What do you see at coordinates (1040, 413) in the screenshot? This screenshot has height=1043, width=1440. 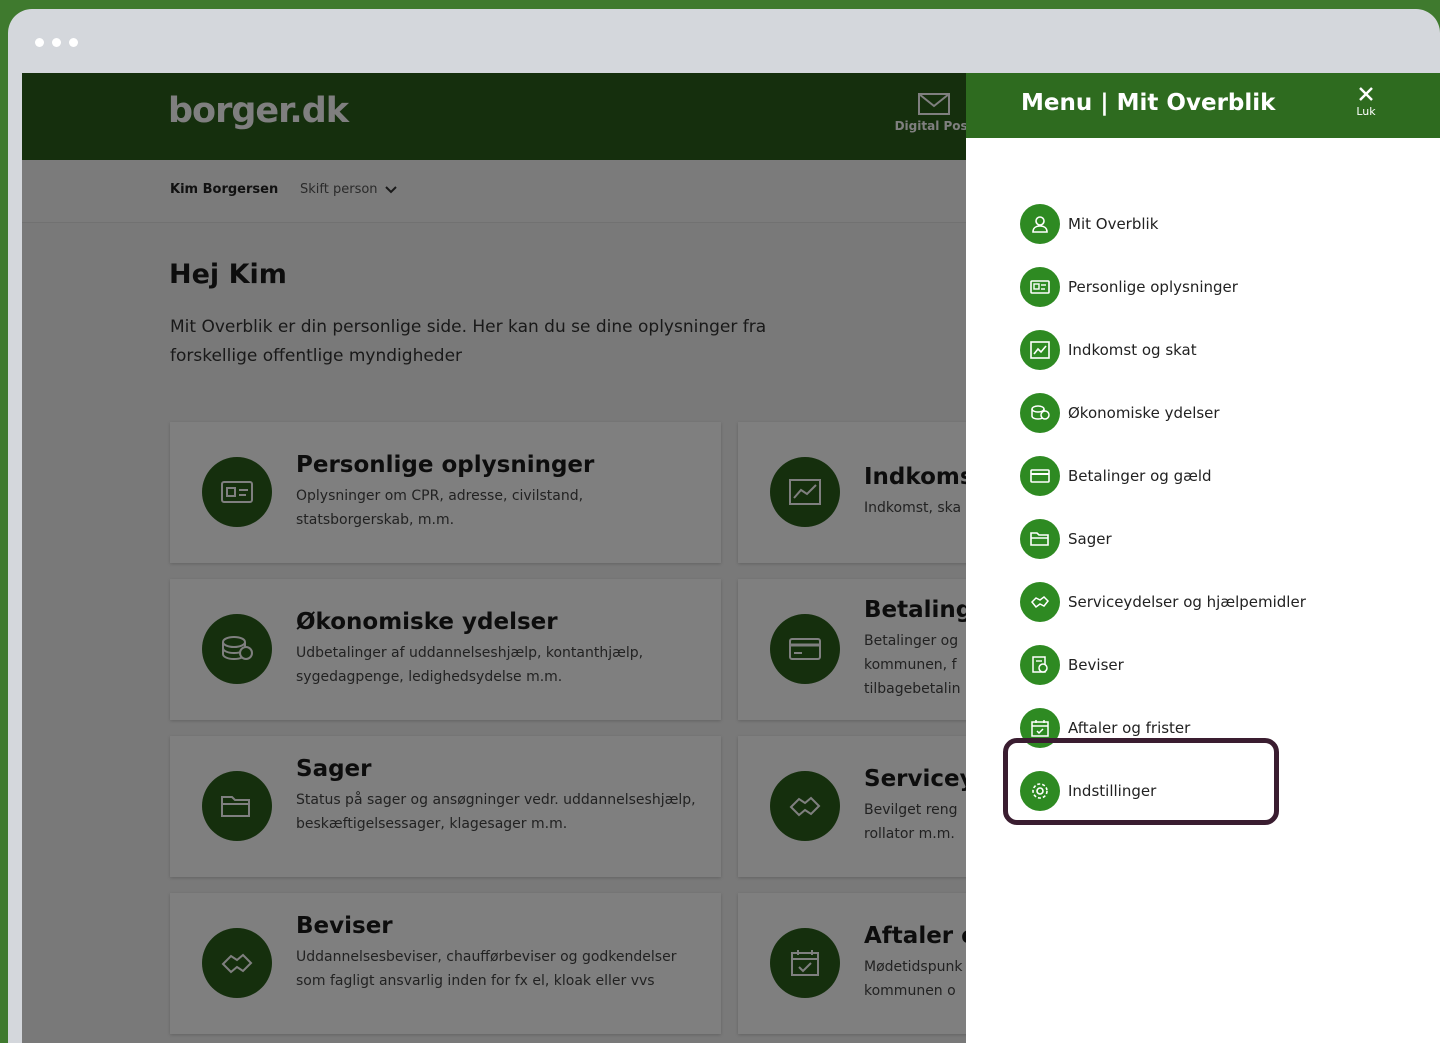 I see `coins-icon` at bounding box center [1040, 413].